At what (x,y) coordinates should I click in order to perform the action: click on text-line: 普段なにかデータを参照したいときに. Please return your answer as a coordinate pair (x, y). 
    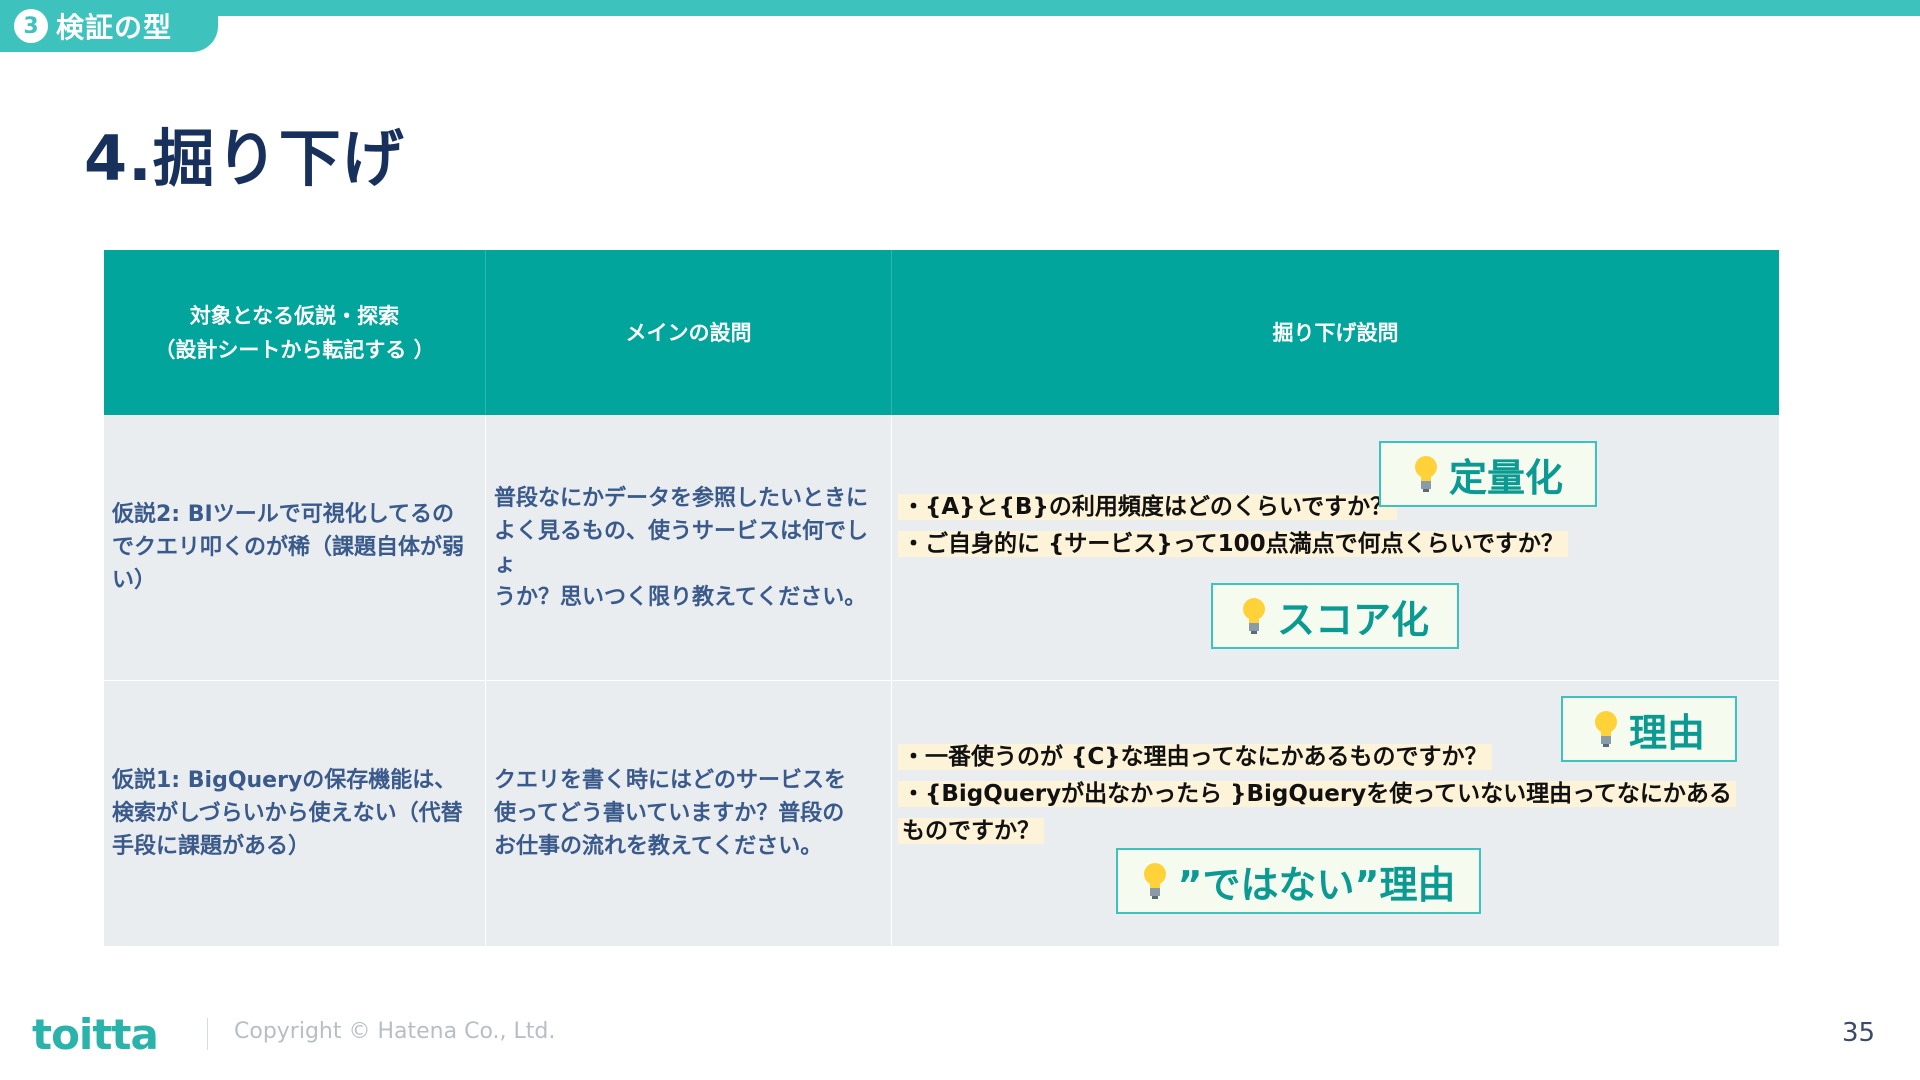
    Looking at the image, I should click on (681, 498).